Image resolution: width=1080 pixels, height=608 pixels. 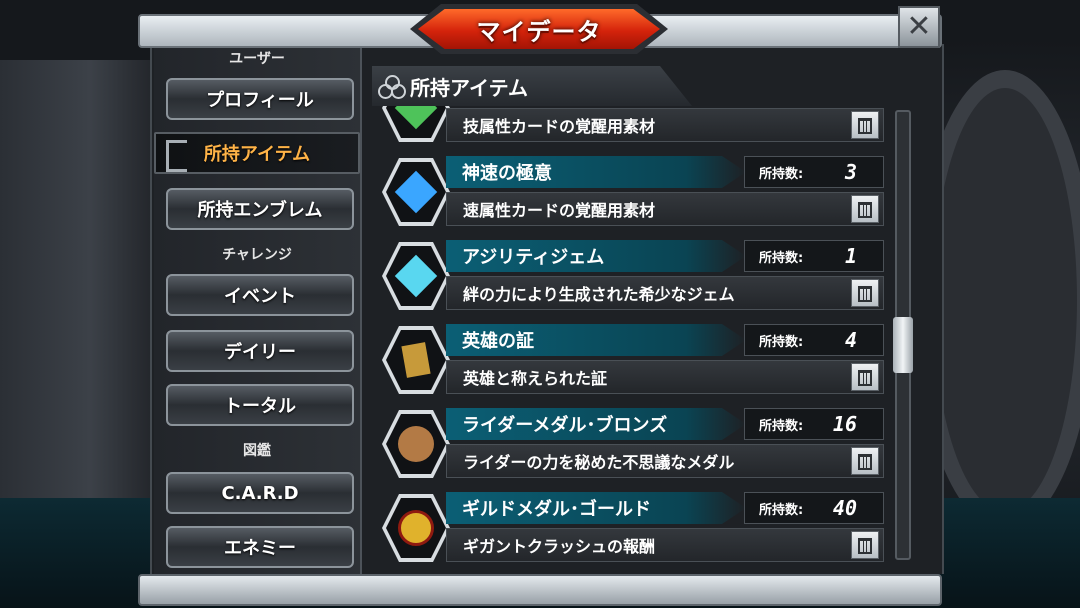 I want to click on list-item: 技属性カードの覚醒用素材, so click(x=631, y=127).